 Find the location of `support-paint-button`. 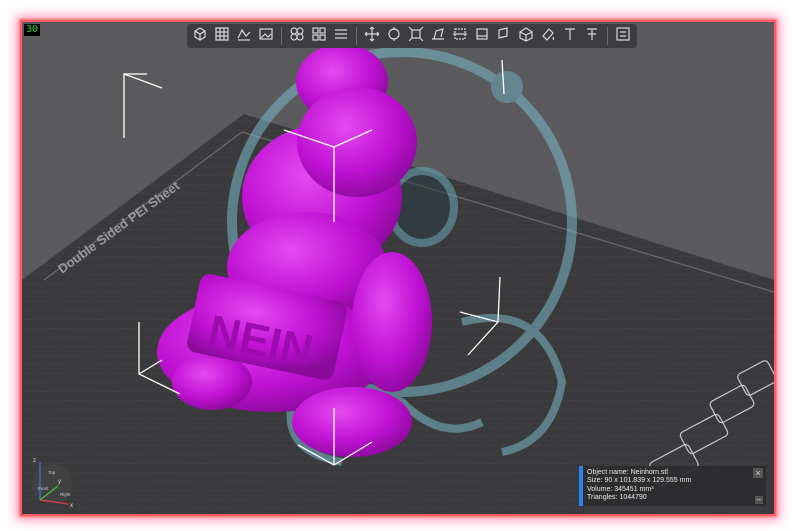

support-paint-button is located at coordinates (482, 36).